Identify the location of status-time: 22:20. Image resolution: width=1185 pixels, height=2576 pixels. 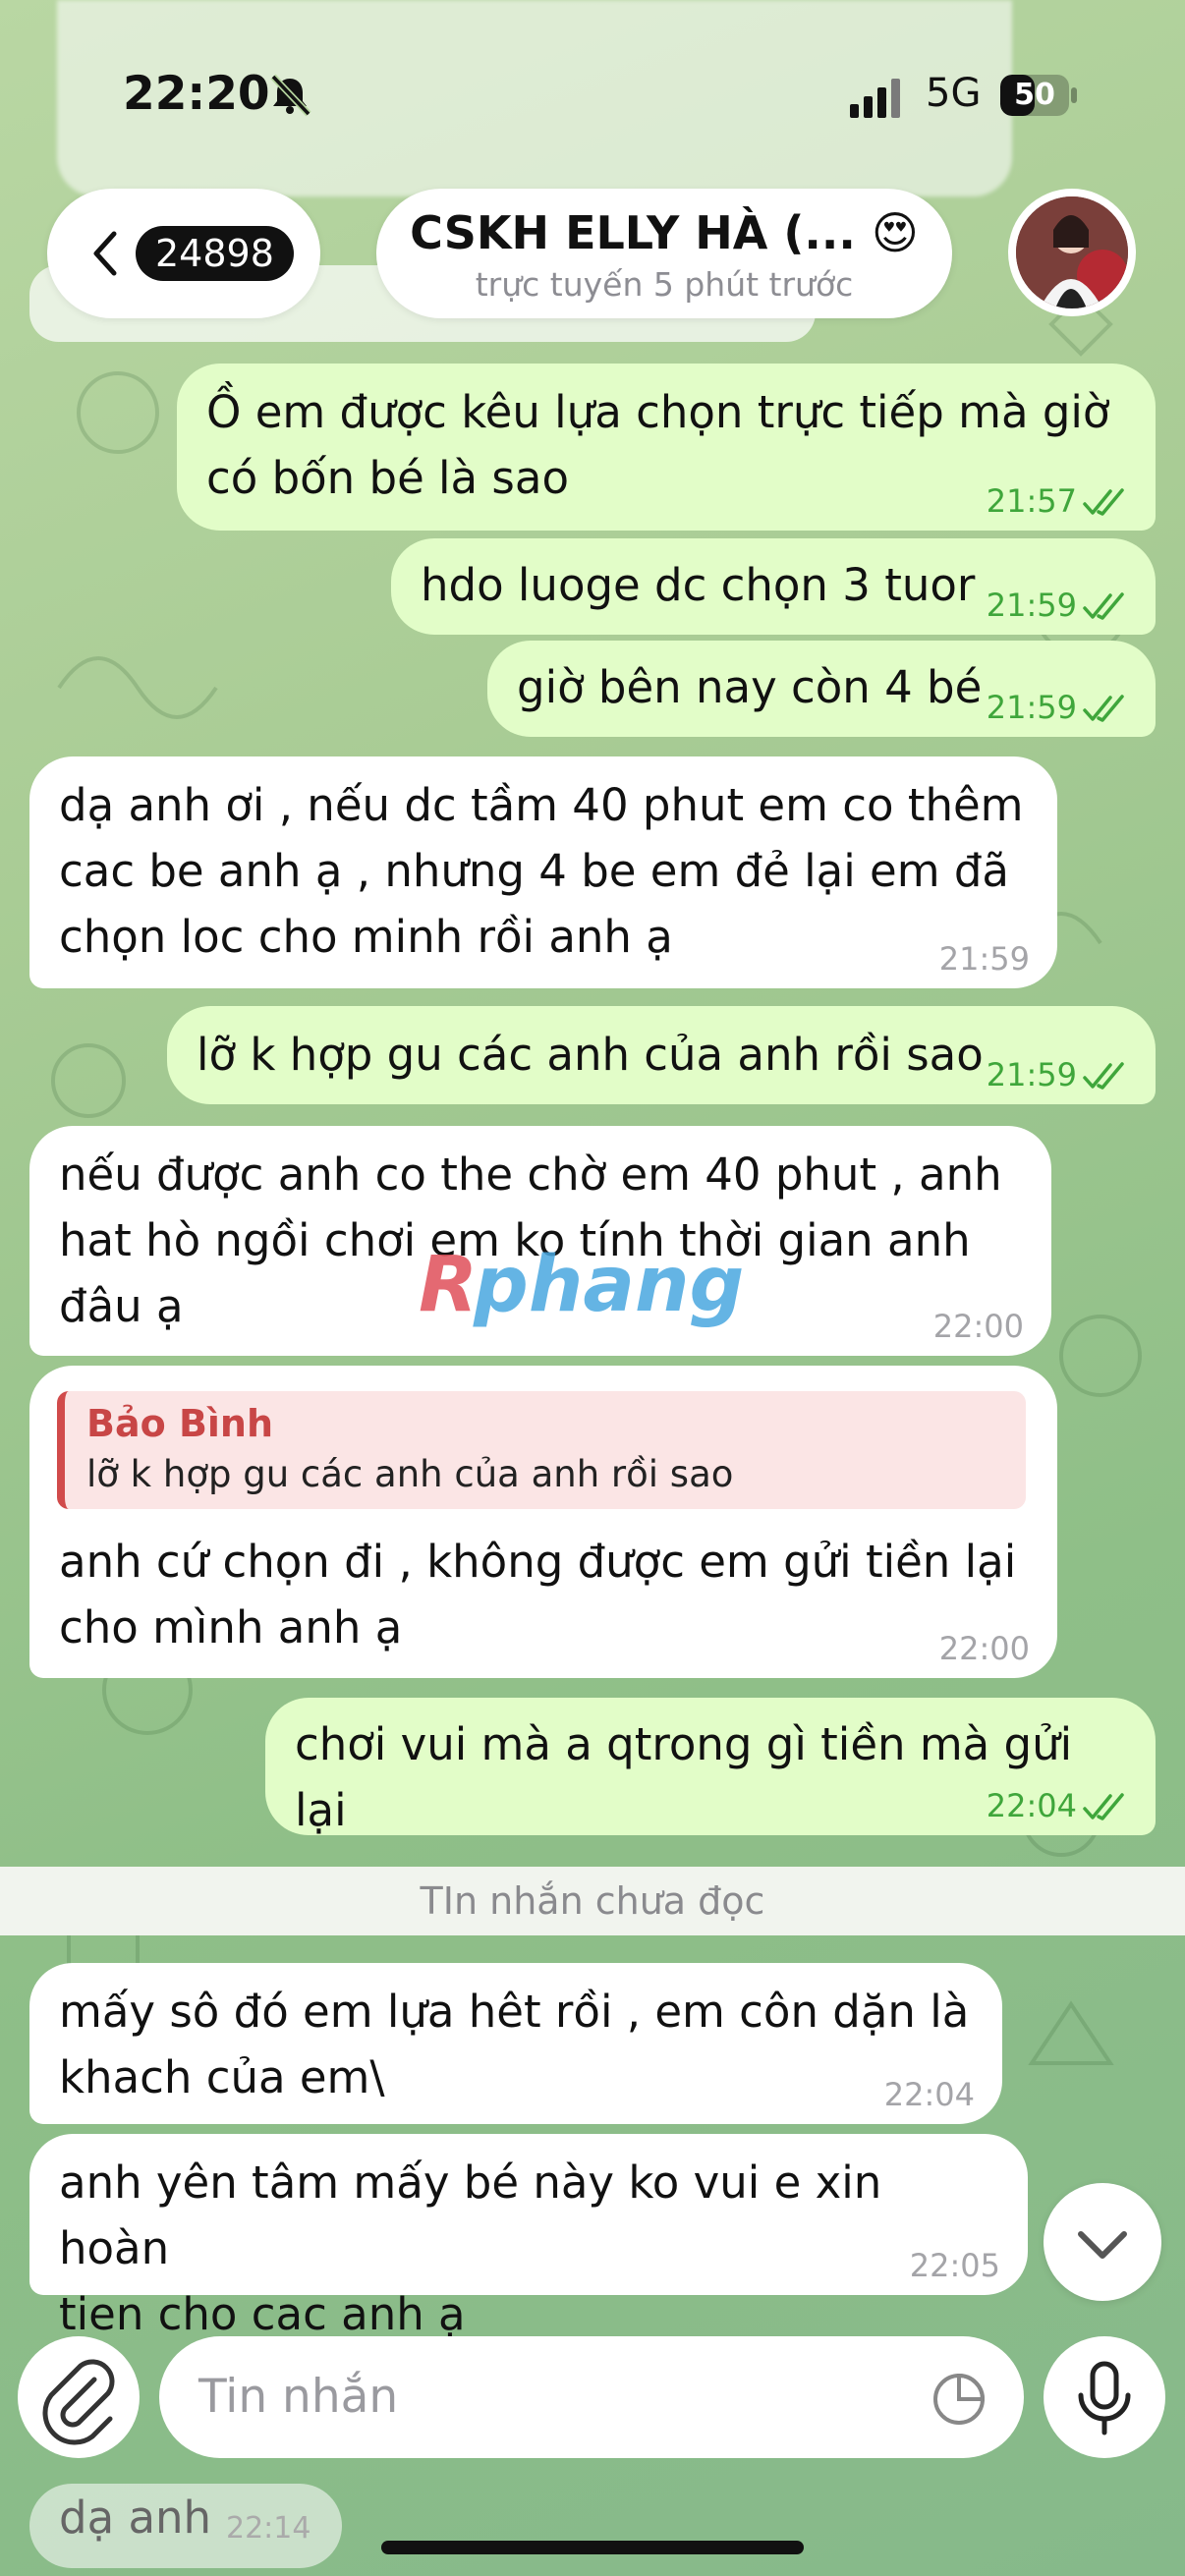
(197, 94).